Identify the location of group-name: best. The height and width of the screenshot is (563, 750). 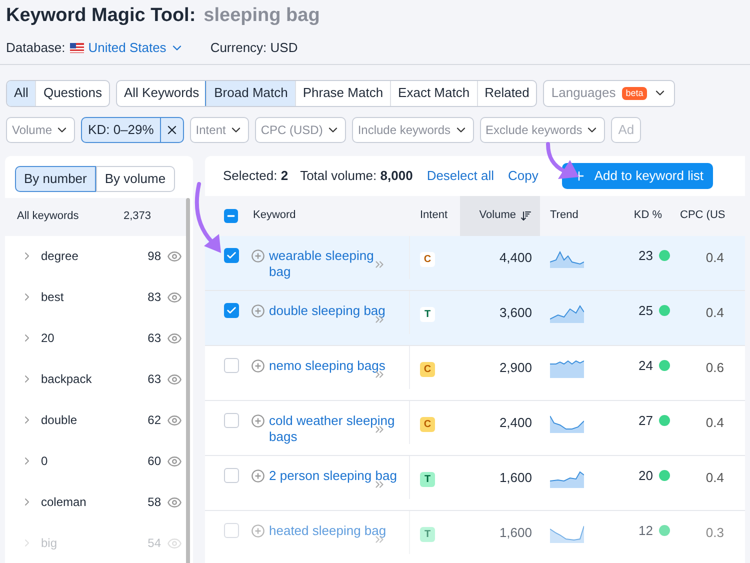
(94, 297).